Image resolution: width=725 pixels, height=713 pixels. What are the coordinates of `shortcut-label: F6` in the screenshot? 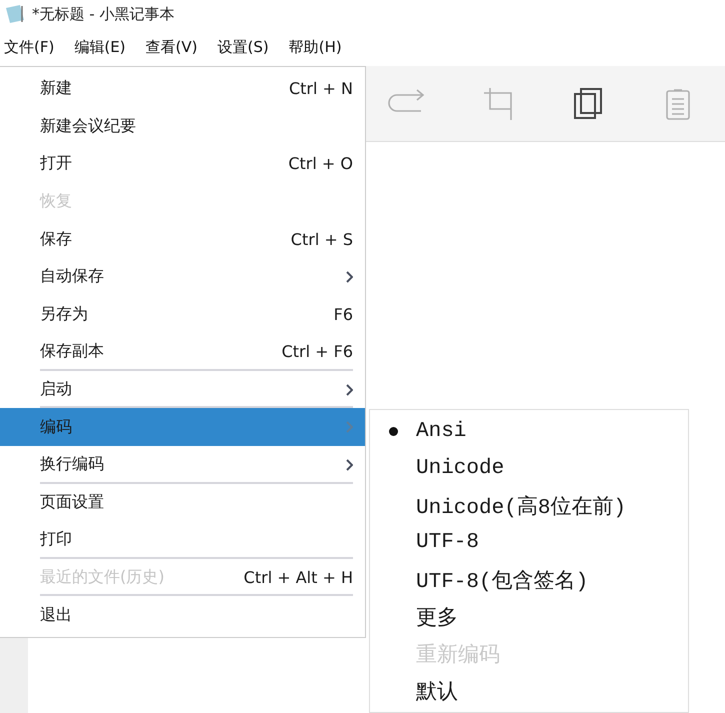 It's located at (343, 314).